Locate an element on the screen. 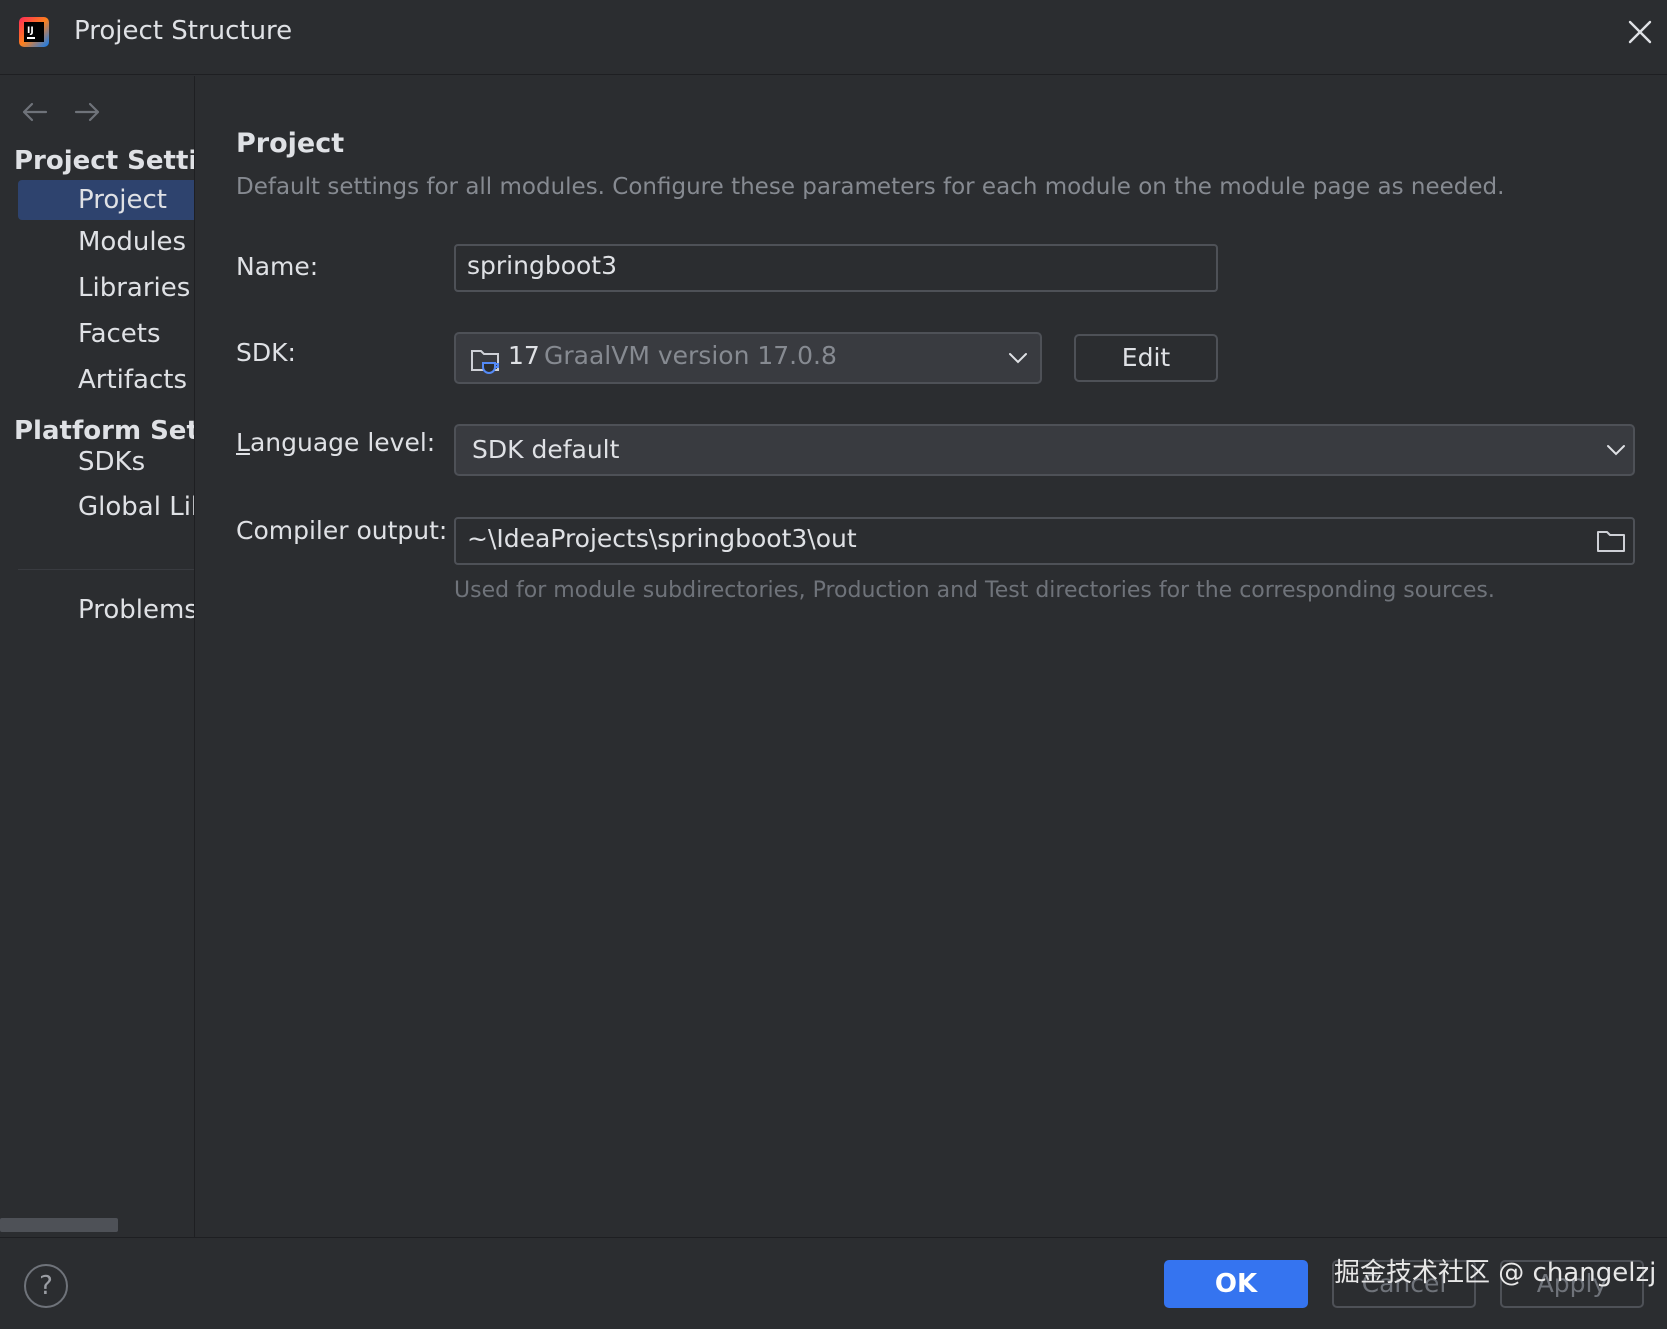  close-icon is located at coordinates (1640, 32).